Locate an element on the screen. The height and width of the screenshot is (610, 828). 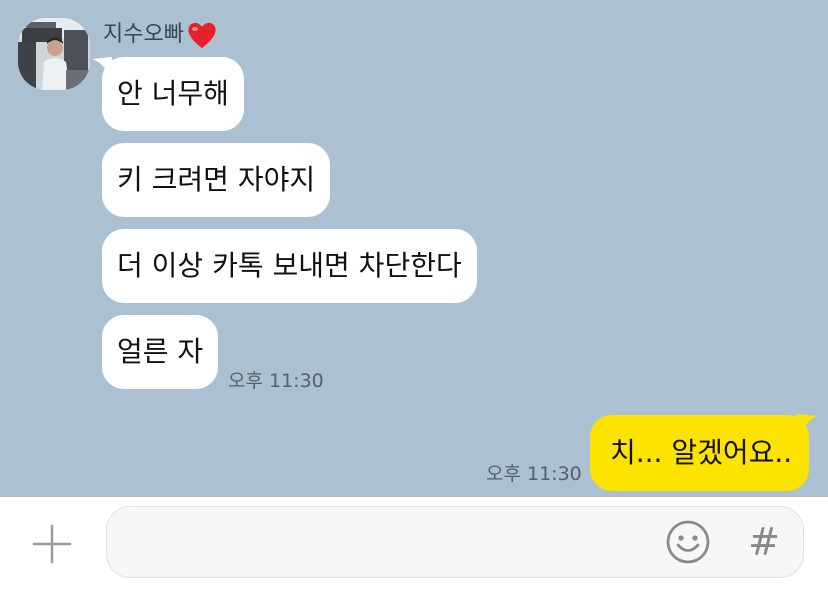
sender-name: 지수오빠 is located at coordinates (143, 34).